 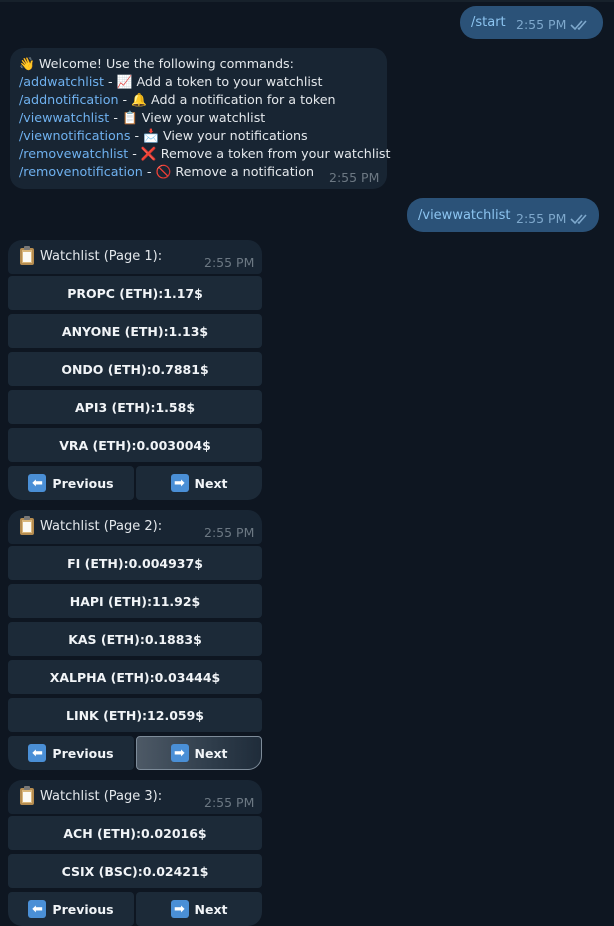 I want to click on command-description: Remove a token from your watchlist, so click(x=275, y=153).